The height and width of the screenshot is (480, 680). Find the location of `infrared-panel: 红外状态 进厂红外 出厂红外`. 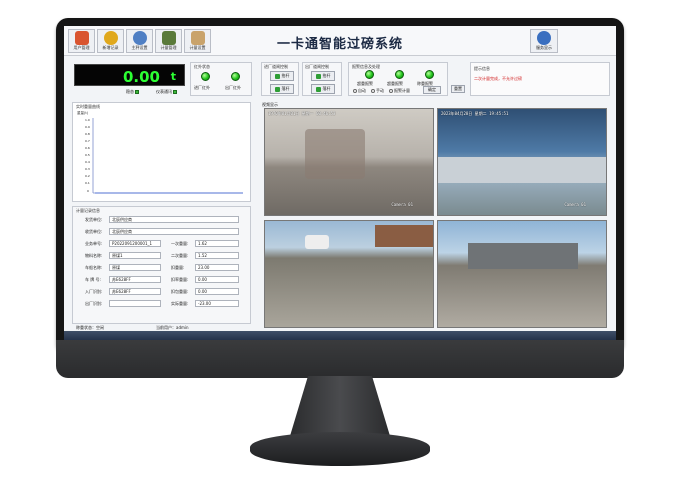

infrared-panel: 红外状态 进厂红外 出厂红外 is located at coordinates (221, 79).